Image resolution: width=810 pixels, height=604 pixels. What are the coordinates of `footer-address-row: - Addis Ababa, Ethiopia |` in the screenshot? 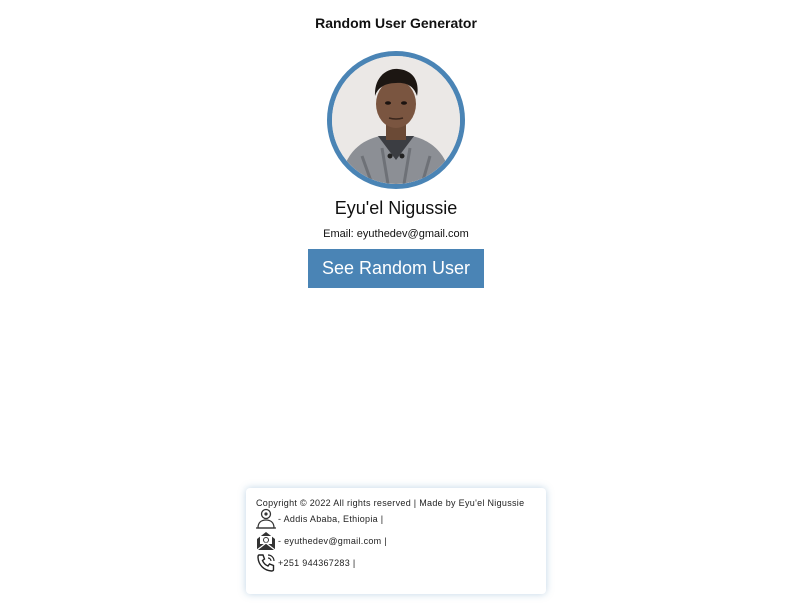 It's located at (319, 519).